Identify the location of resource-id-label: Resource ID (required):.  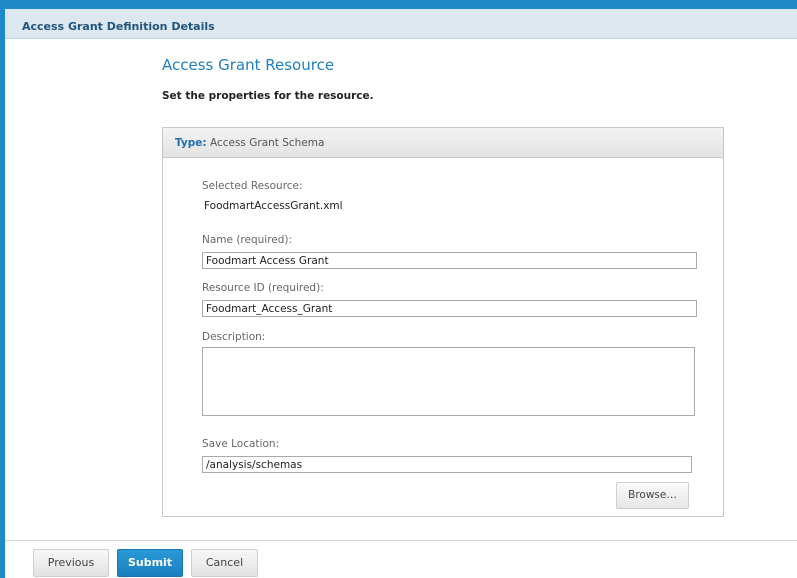
(263, 288).